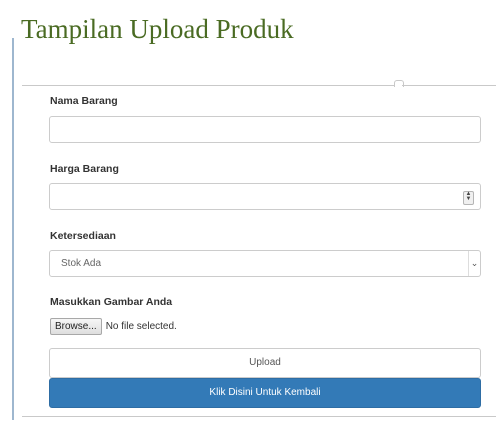 This screenshot has height=421, width=501. I want to click on page-title: Tampilan Upload Produk, so click(157, 29).